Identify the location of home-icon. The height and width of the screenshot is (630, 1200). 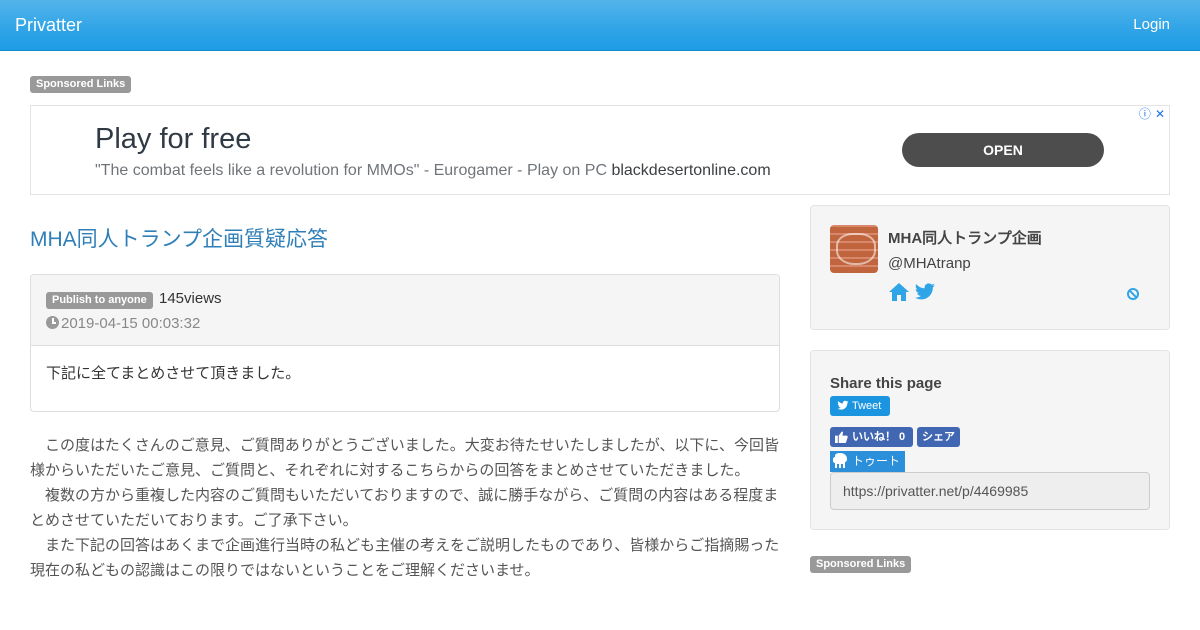
(899, 292).